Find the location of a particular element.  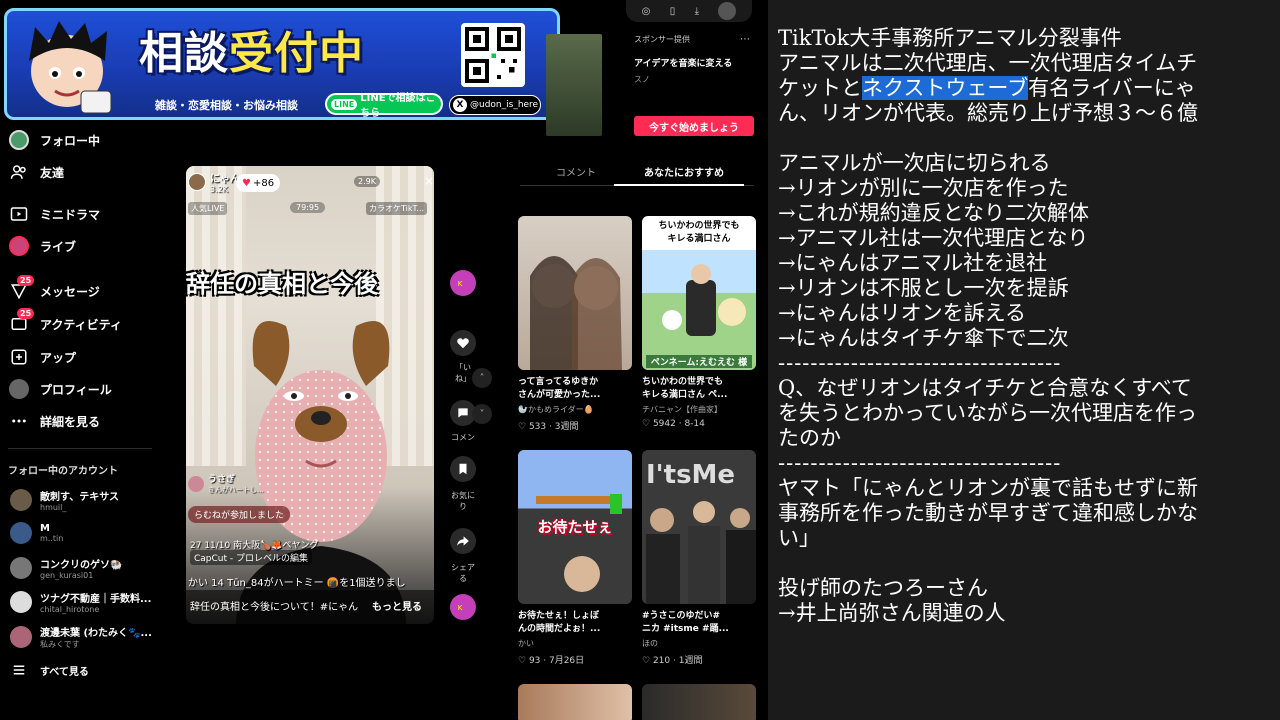

like-count: +86 is located at coordinates (263, 183).